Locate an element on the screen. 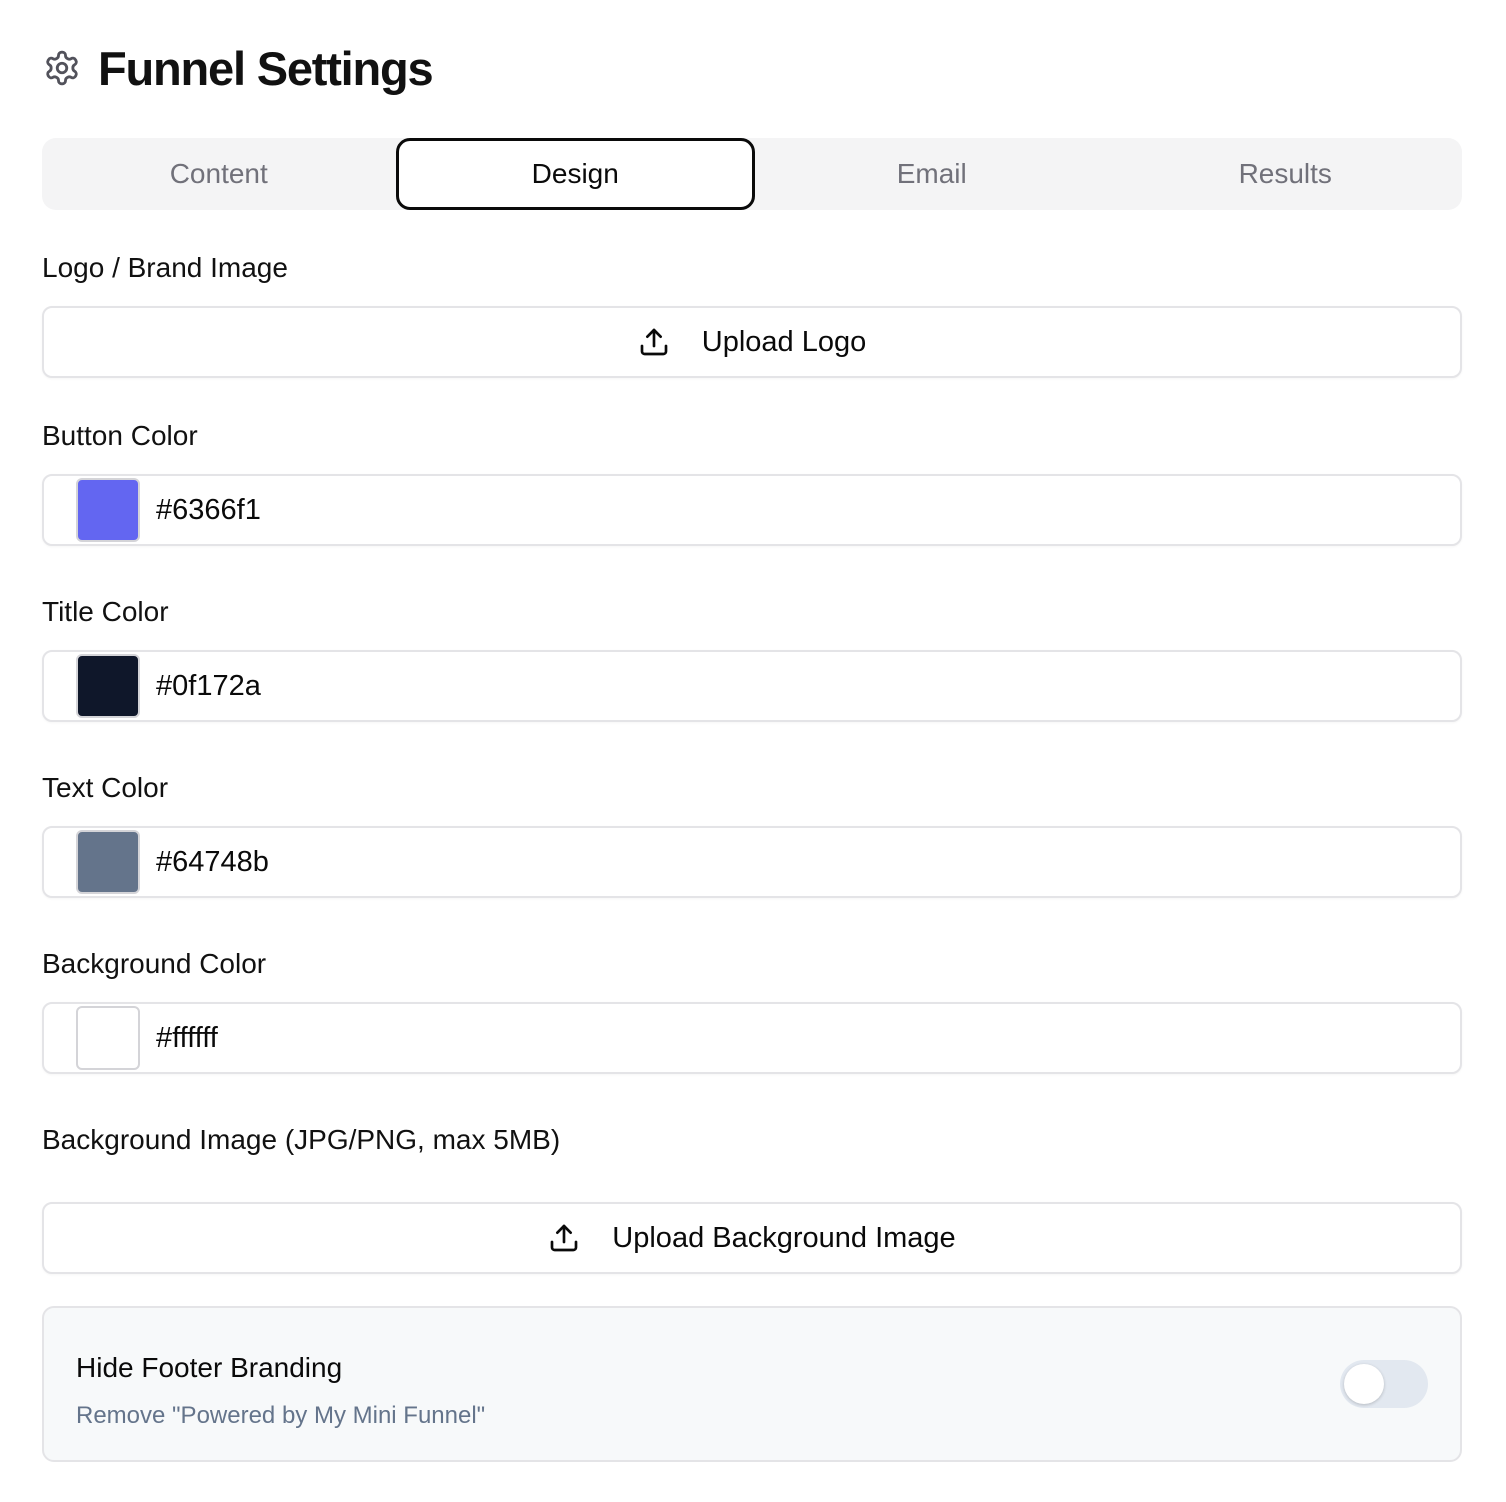  upload-background-image-button: Upload Background Image is located at coordinates (752, 1238).